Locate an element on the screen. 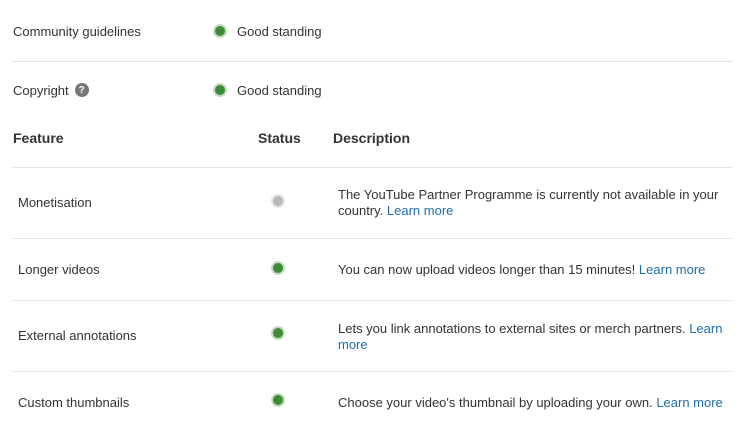  community-guidelines-status-text: Good standing is located at coordinates (279, 31).